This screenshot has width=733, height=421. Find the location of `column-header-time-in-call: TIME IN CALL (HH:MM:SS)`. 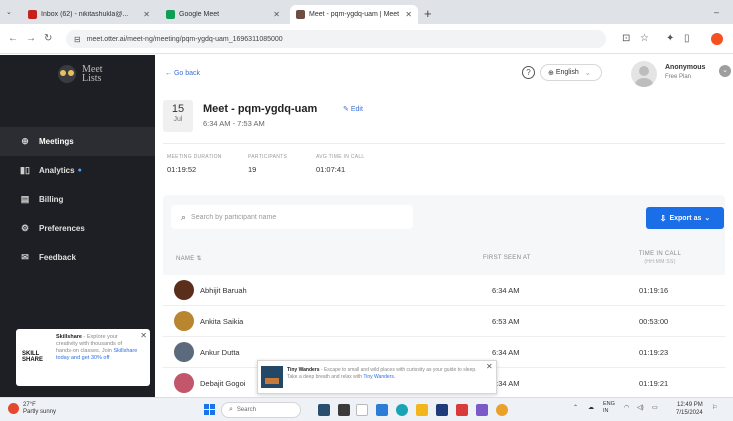

column-header-time-in-call: TIME IN CALL (HH:MM:SS) is located at coordinates (660, 258).